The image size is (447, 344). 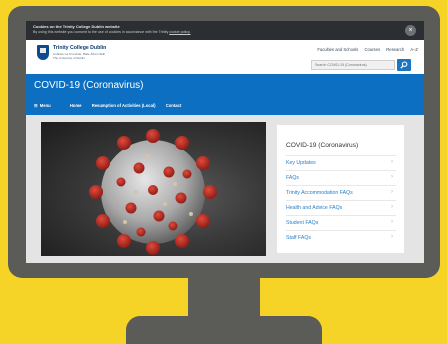 I want to click on sidebar-item-health-and-advice-faqs: Health and Advice FAQs ›, so click(x=341, y=208).